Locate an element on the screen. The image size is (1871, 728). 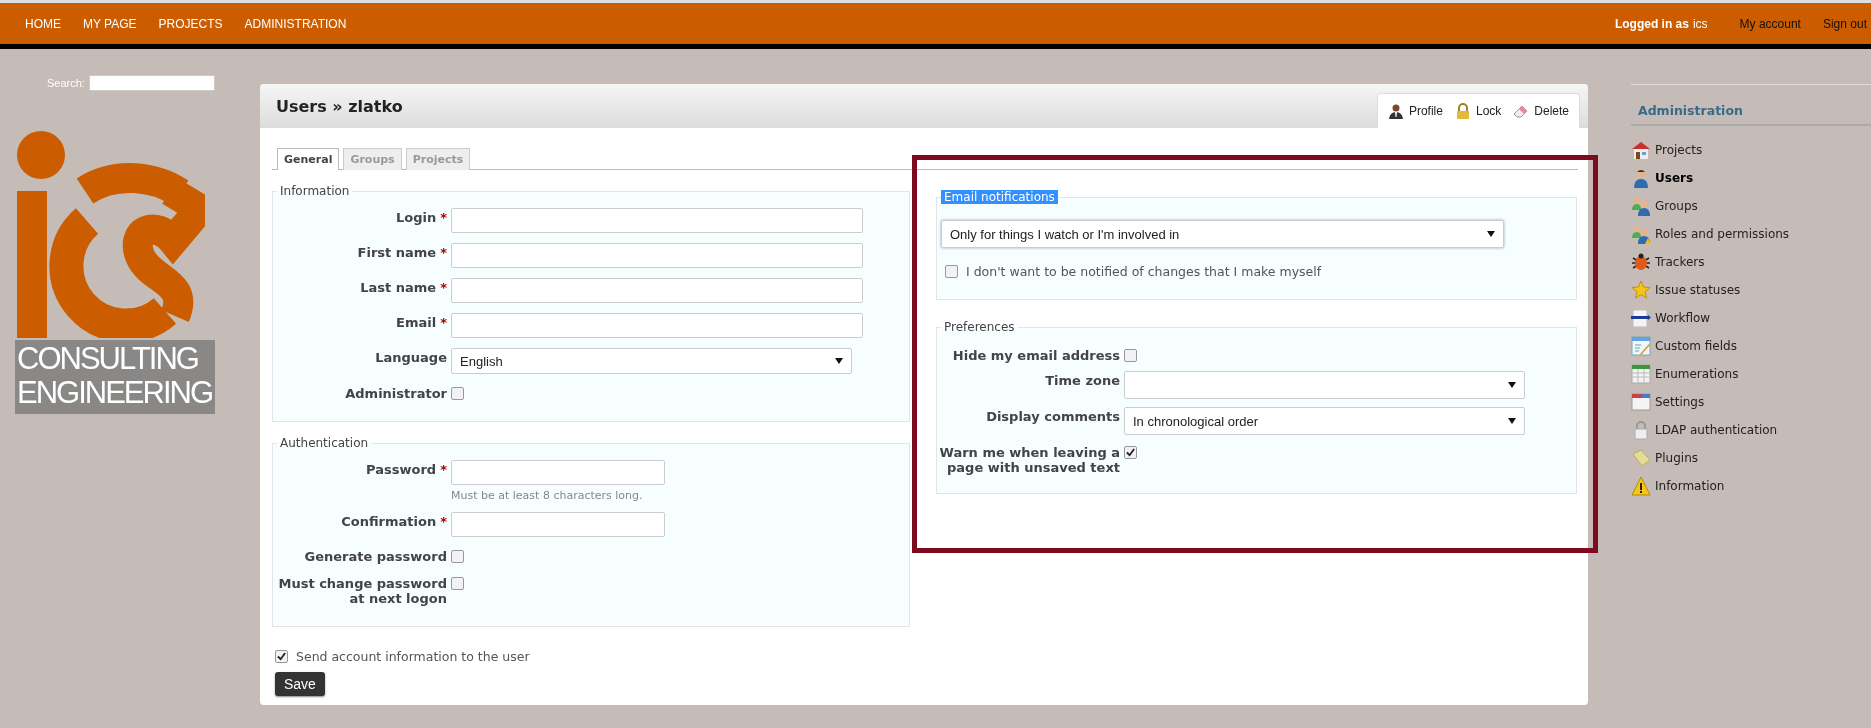
field-label: Last name is located at coordinates (398, 287).